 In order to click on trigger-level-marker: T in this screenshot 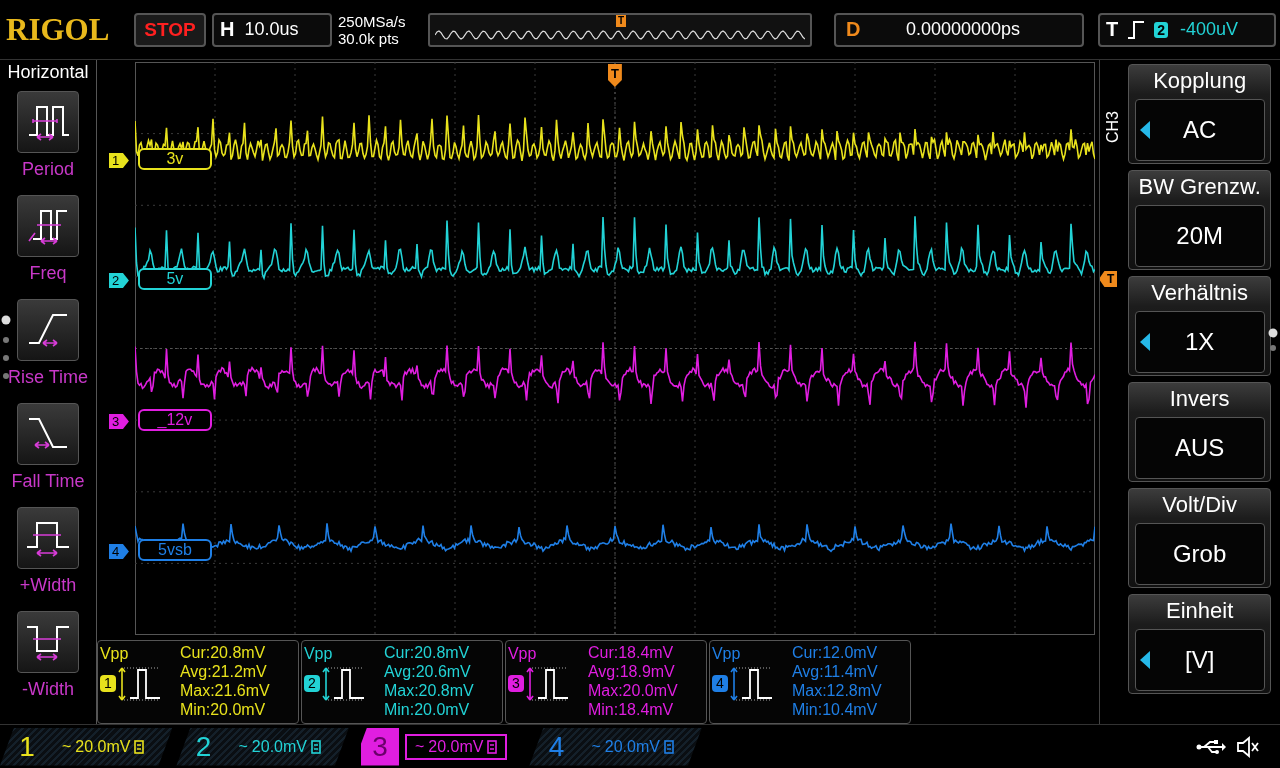, I will do `click(1108, 279)`.